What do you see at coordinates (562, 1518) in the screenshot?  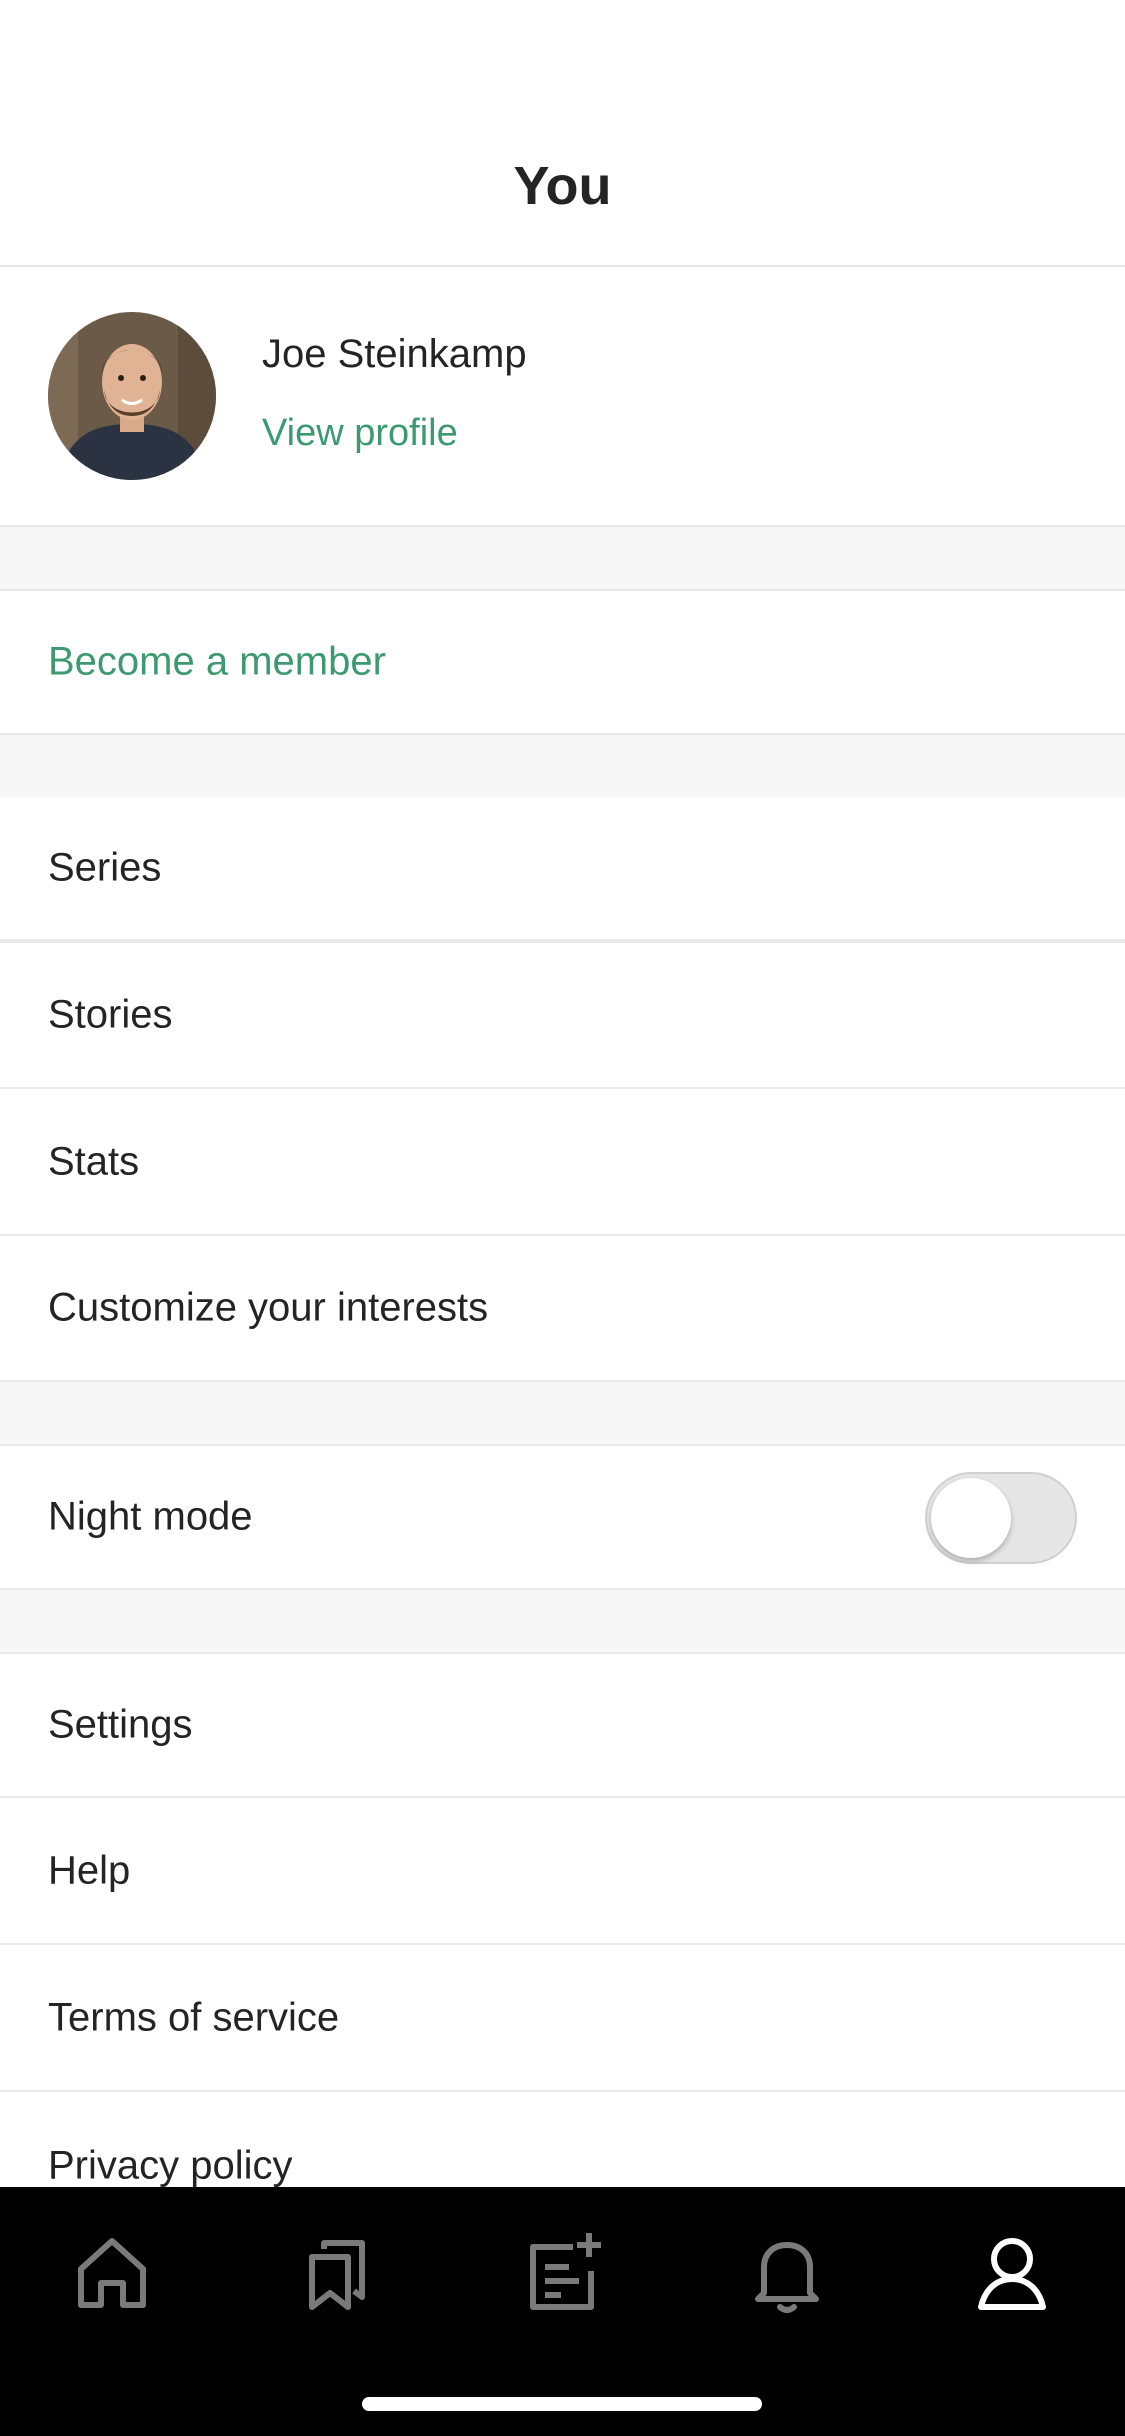 I see `night-mode-row: Night mode` at bounding box center [562, 1518].